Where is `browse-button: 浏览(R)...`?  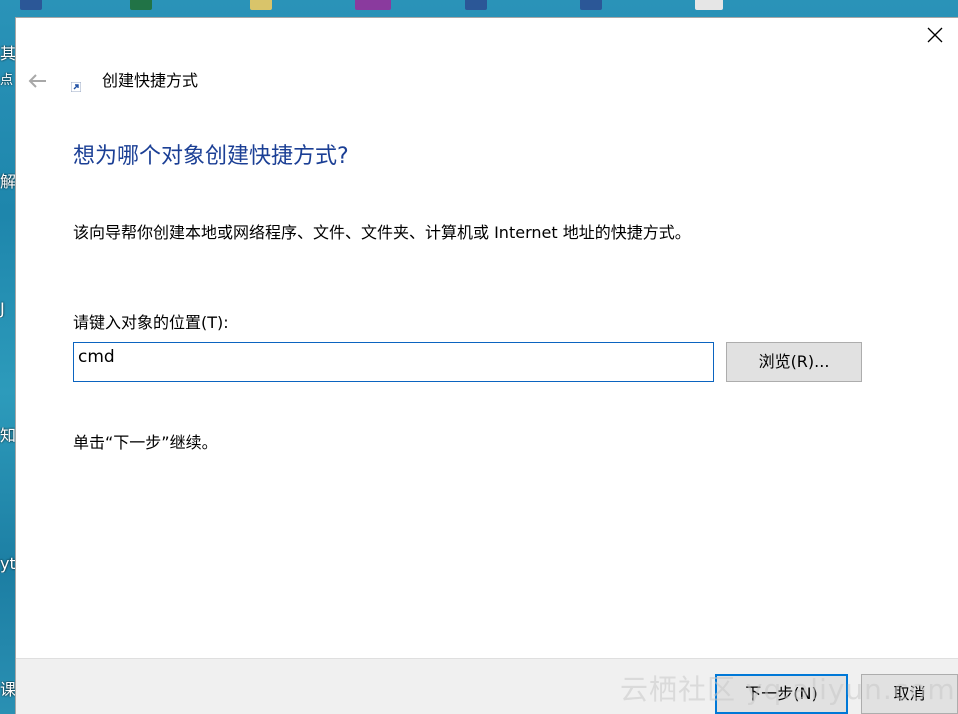
browse-button: 浏览(R)... is located at coordinates (794, 362).